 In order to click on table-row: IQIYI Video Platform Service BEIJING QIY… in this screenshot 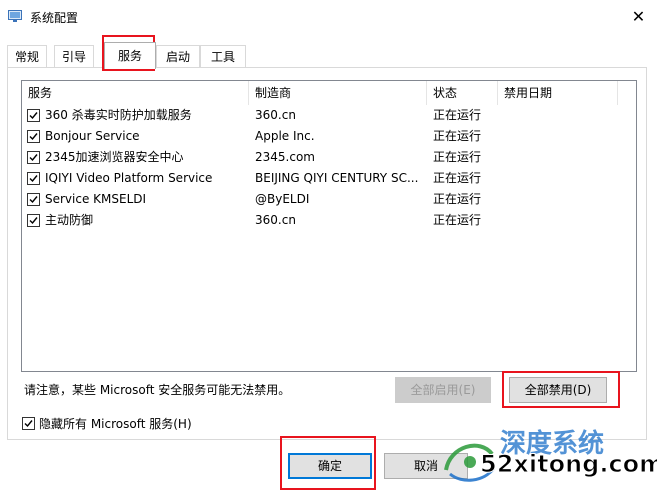, I will do `click(329, 178)`.